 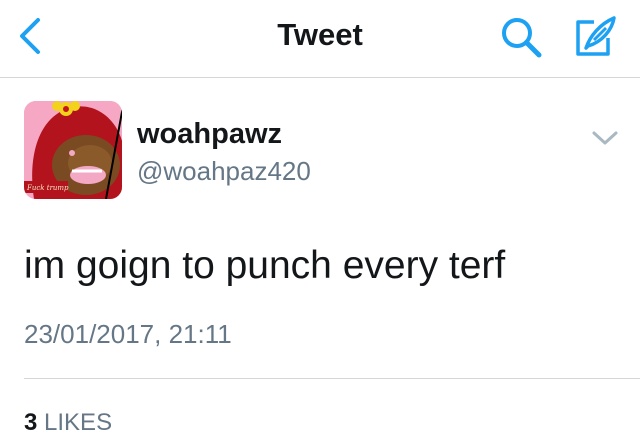 I want to click on likes-count-link: 3 LIKES, so click(x=68, y=423).